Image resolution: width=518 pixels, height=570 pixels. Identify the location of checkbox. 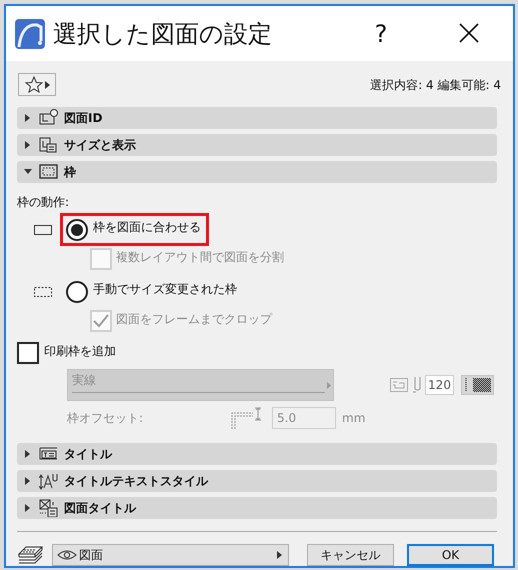
(28, 353).